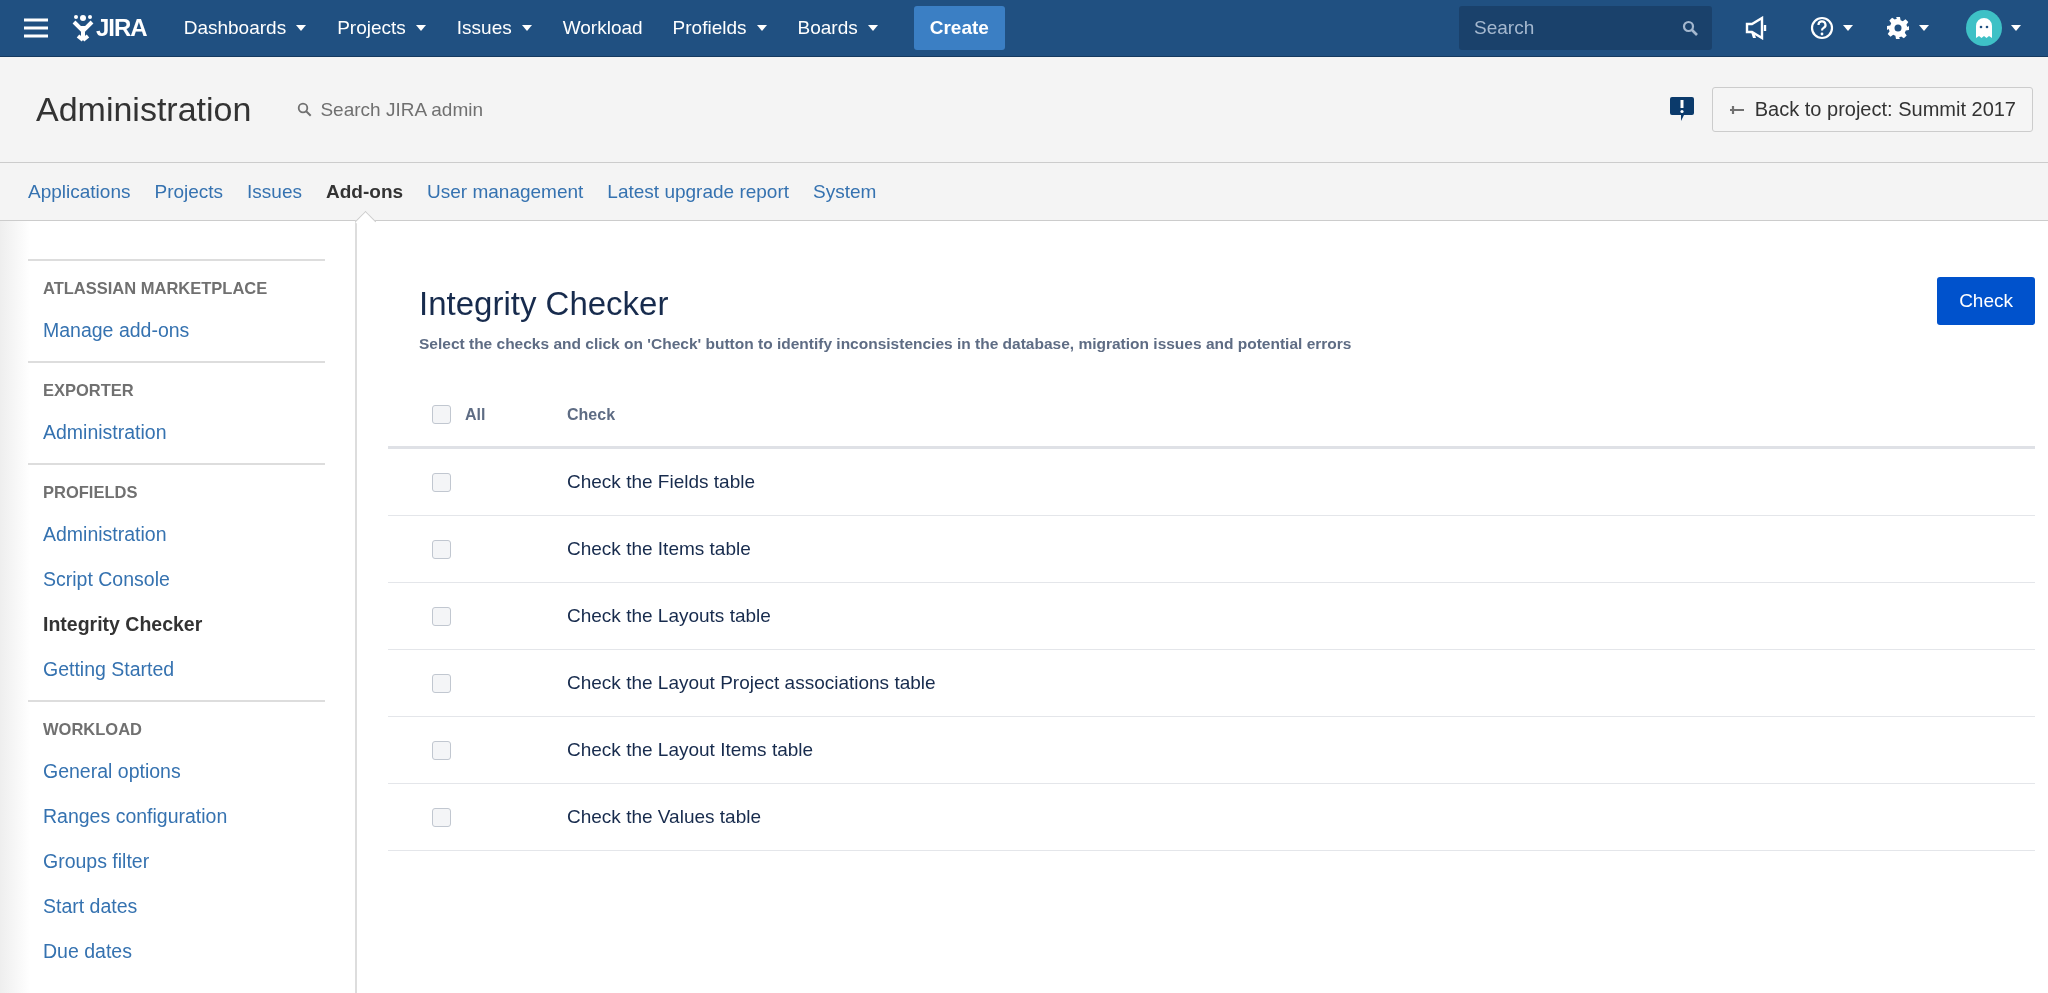 The height and width of the screenshot is (993, 2048). Describe the element at coordinates (544, 303) in the screenshot. I see `panel-title: Integrity Checker` at that location.